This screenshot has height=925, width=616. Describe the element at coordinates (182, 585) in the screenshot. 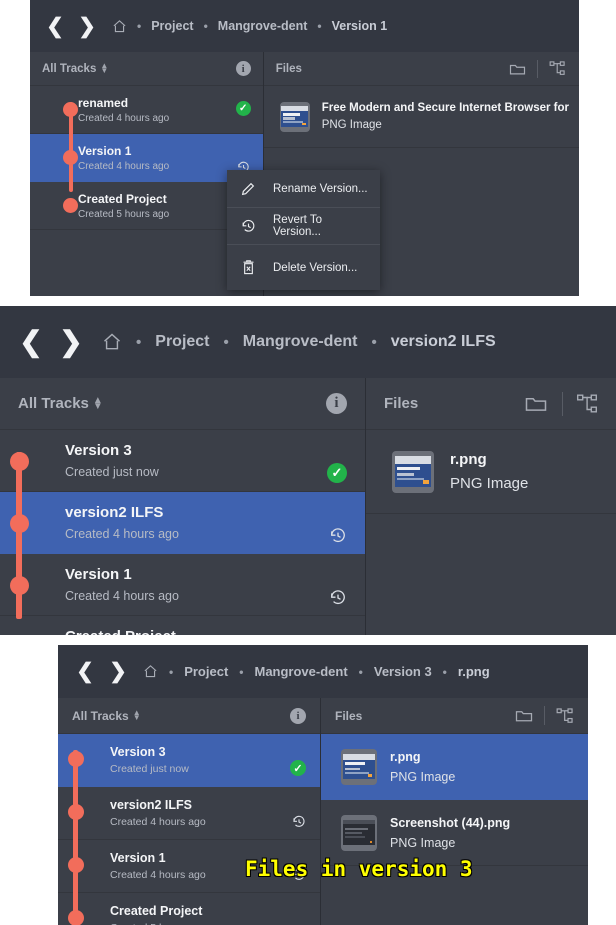

I see `track-row: Version 1 Created 4 hours ago` at that location.